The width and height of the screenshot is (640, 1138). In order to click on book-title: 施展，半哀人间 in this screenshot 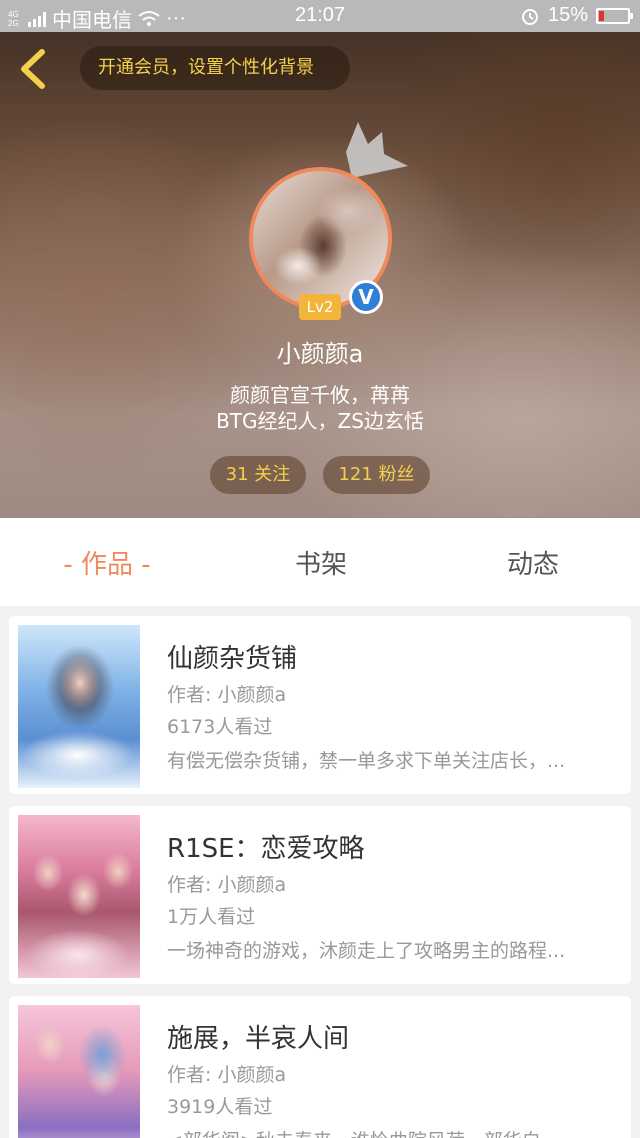, I will do `click(258, 1039)`.